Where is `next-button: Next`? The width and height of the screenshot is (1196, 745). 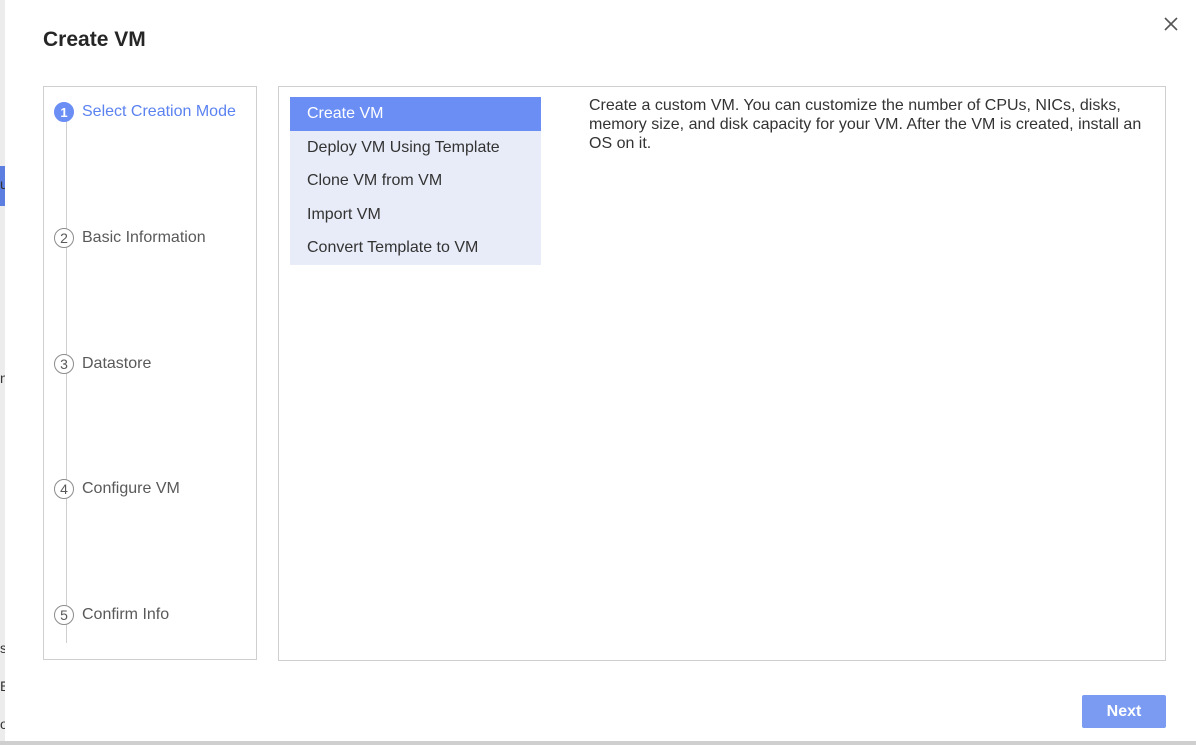 next-button: Next is located at coordinates (1124, 711).